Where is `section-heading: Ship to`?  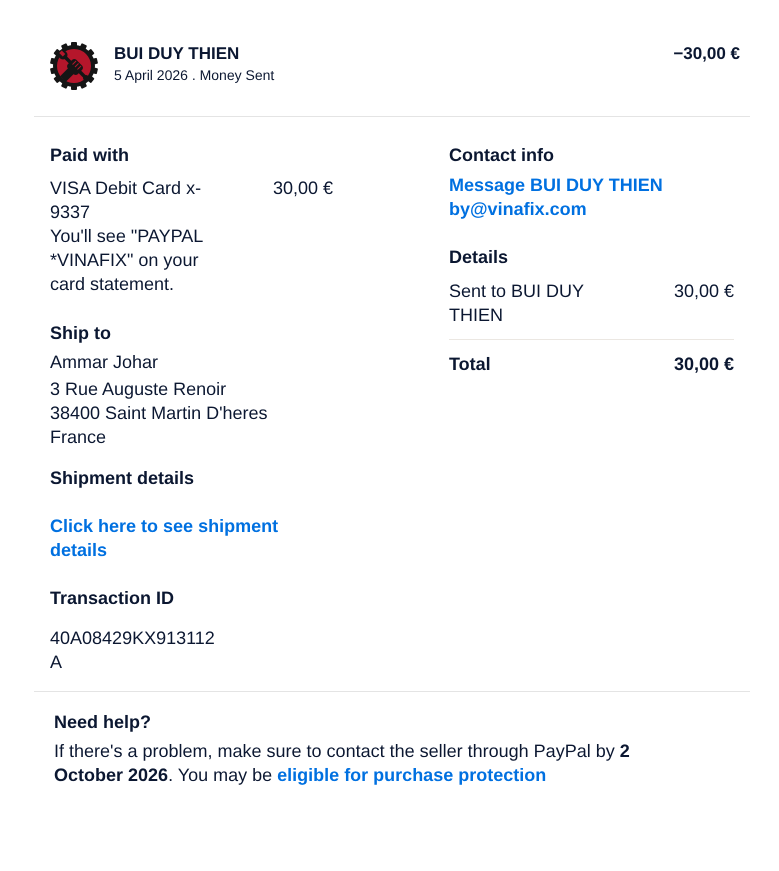 section-heading: Ship to is located at coordinates (81, 333).